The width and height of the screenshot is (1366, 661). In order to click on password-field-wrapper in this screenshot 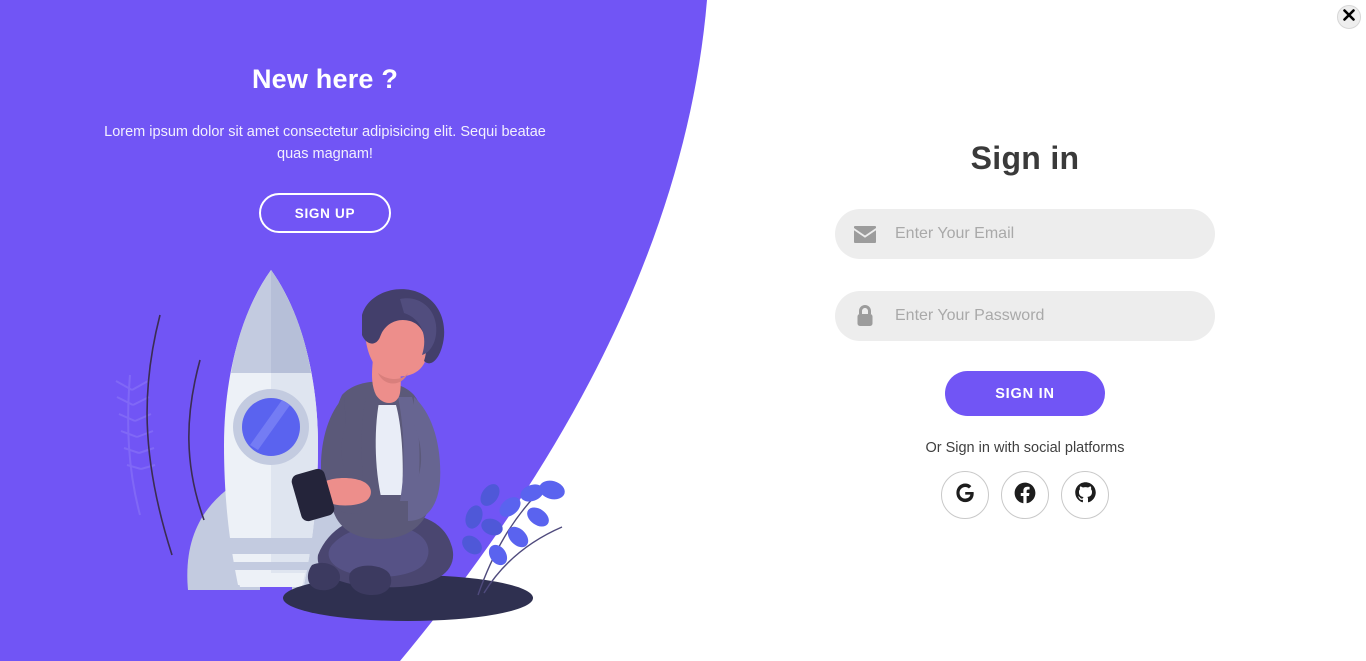, I will do `click(1025, 316)`.